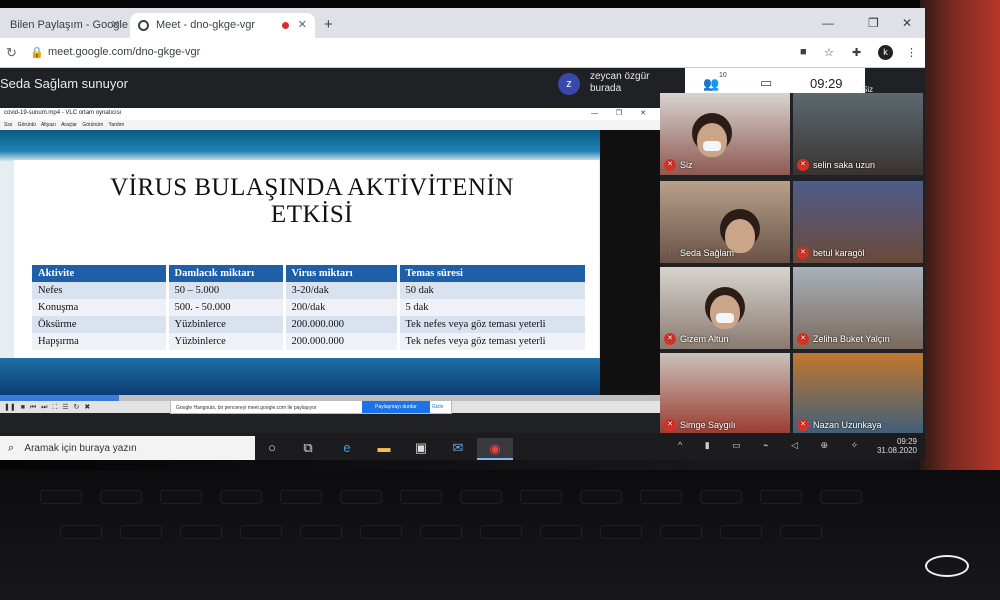 Image resolution: width=1000 pixels, height=600 pixels. I want to click on extensions-icon: ✚, so click(856, 52).